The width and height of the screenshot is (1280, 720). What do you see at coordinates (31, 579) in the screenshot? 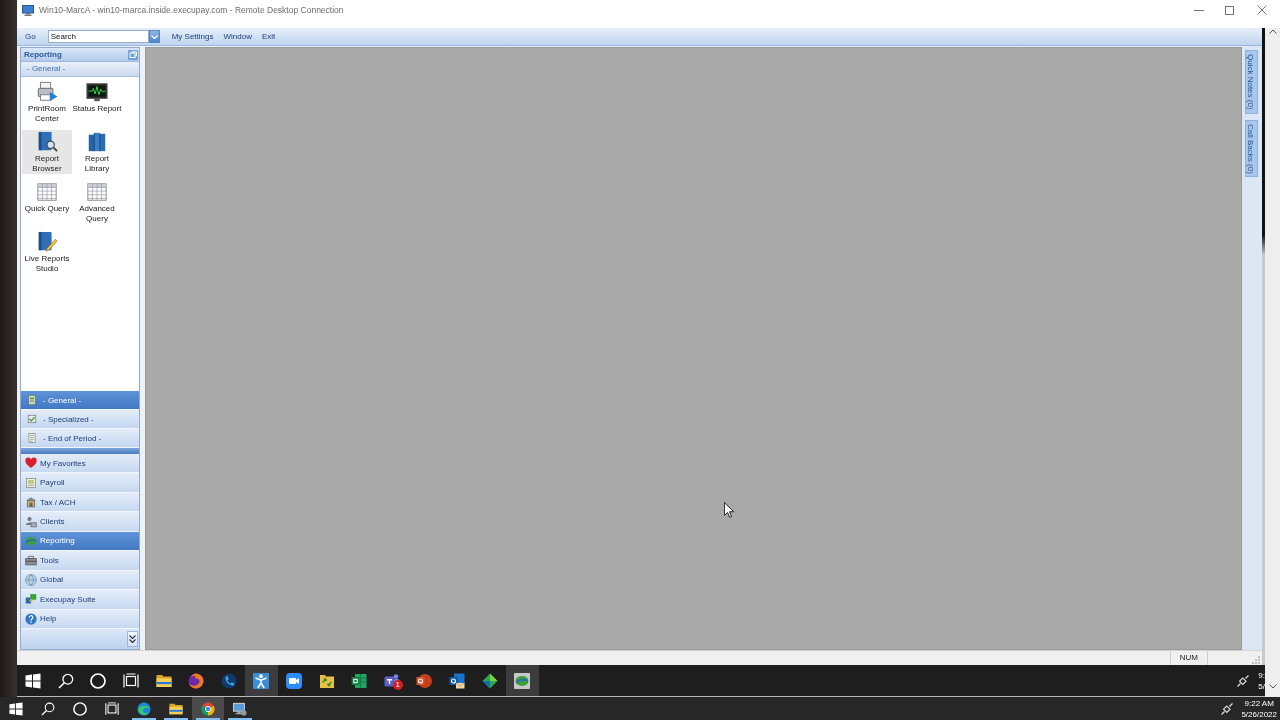
I see `globe-icon` at bounding box center [31, 579].